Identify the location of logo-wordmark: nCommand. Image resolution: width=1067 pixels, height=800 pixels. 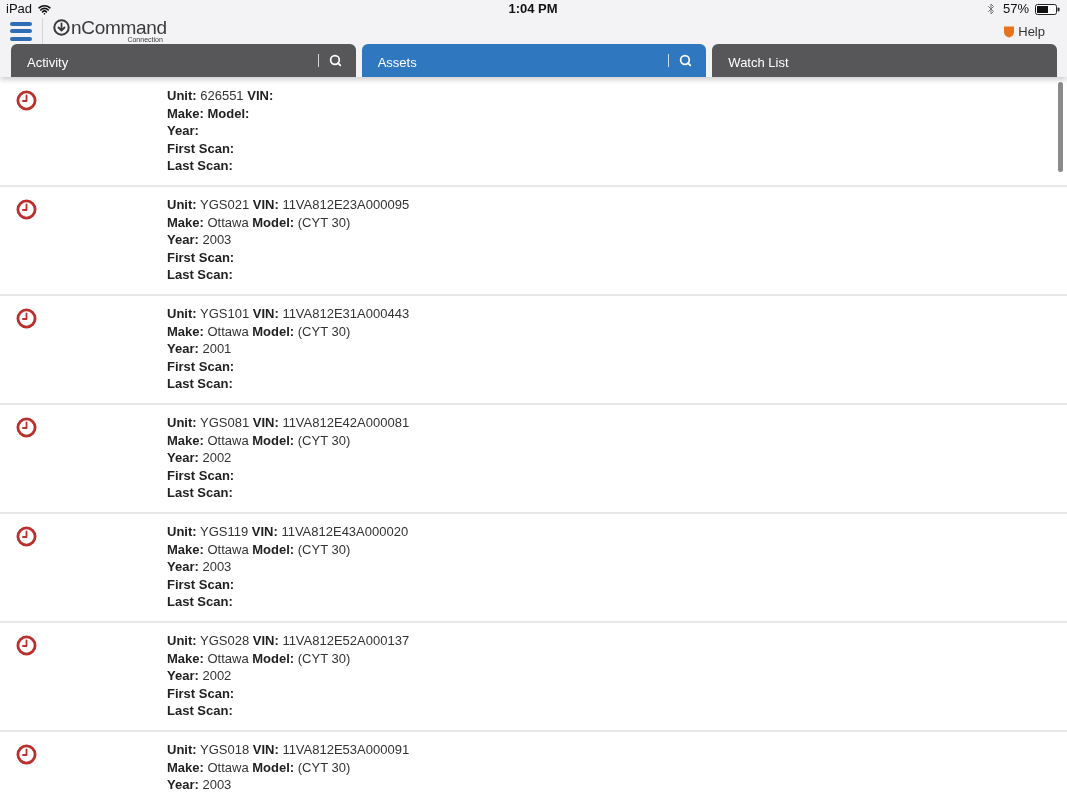
(119, 27).